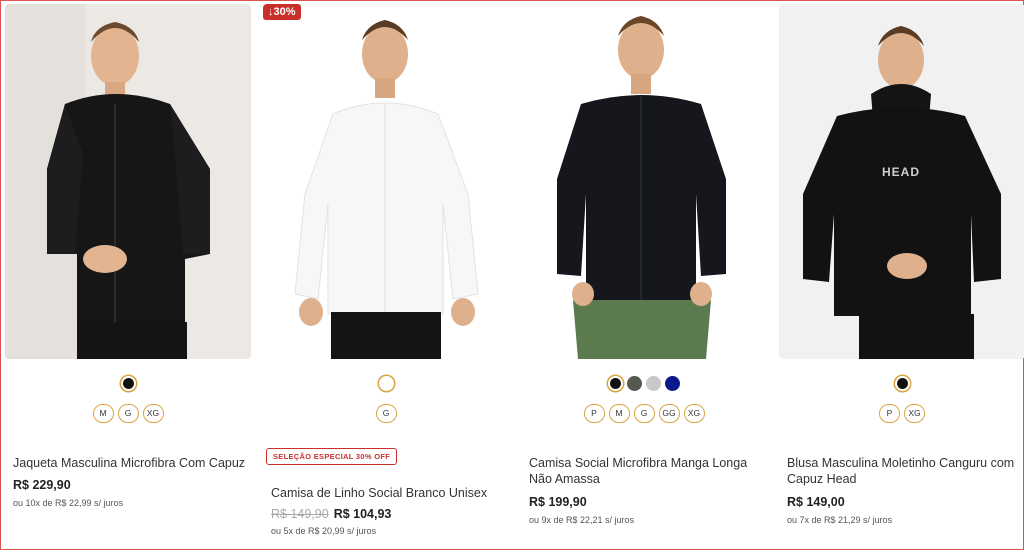  Describe the element at coordinates (362, 514) in the screenshot. I see `product-price: R$ 104,93` at that location.